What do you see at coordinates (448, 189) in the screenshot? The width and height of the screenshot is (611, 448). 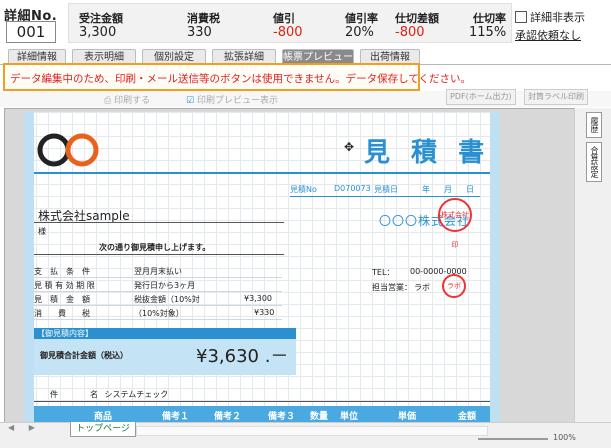 I see `date-month: 月` at bounding box center [448, 189].